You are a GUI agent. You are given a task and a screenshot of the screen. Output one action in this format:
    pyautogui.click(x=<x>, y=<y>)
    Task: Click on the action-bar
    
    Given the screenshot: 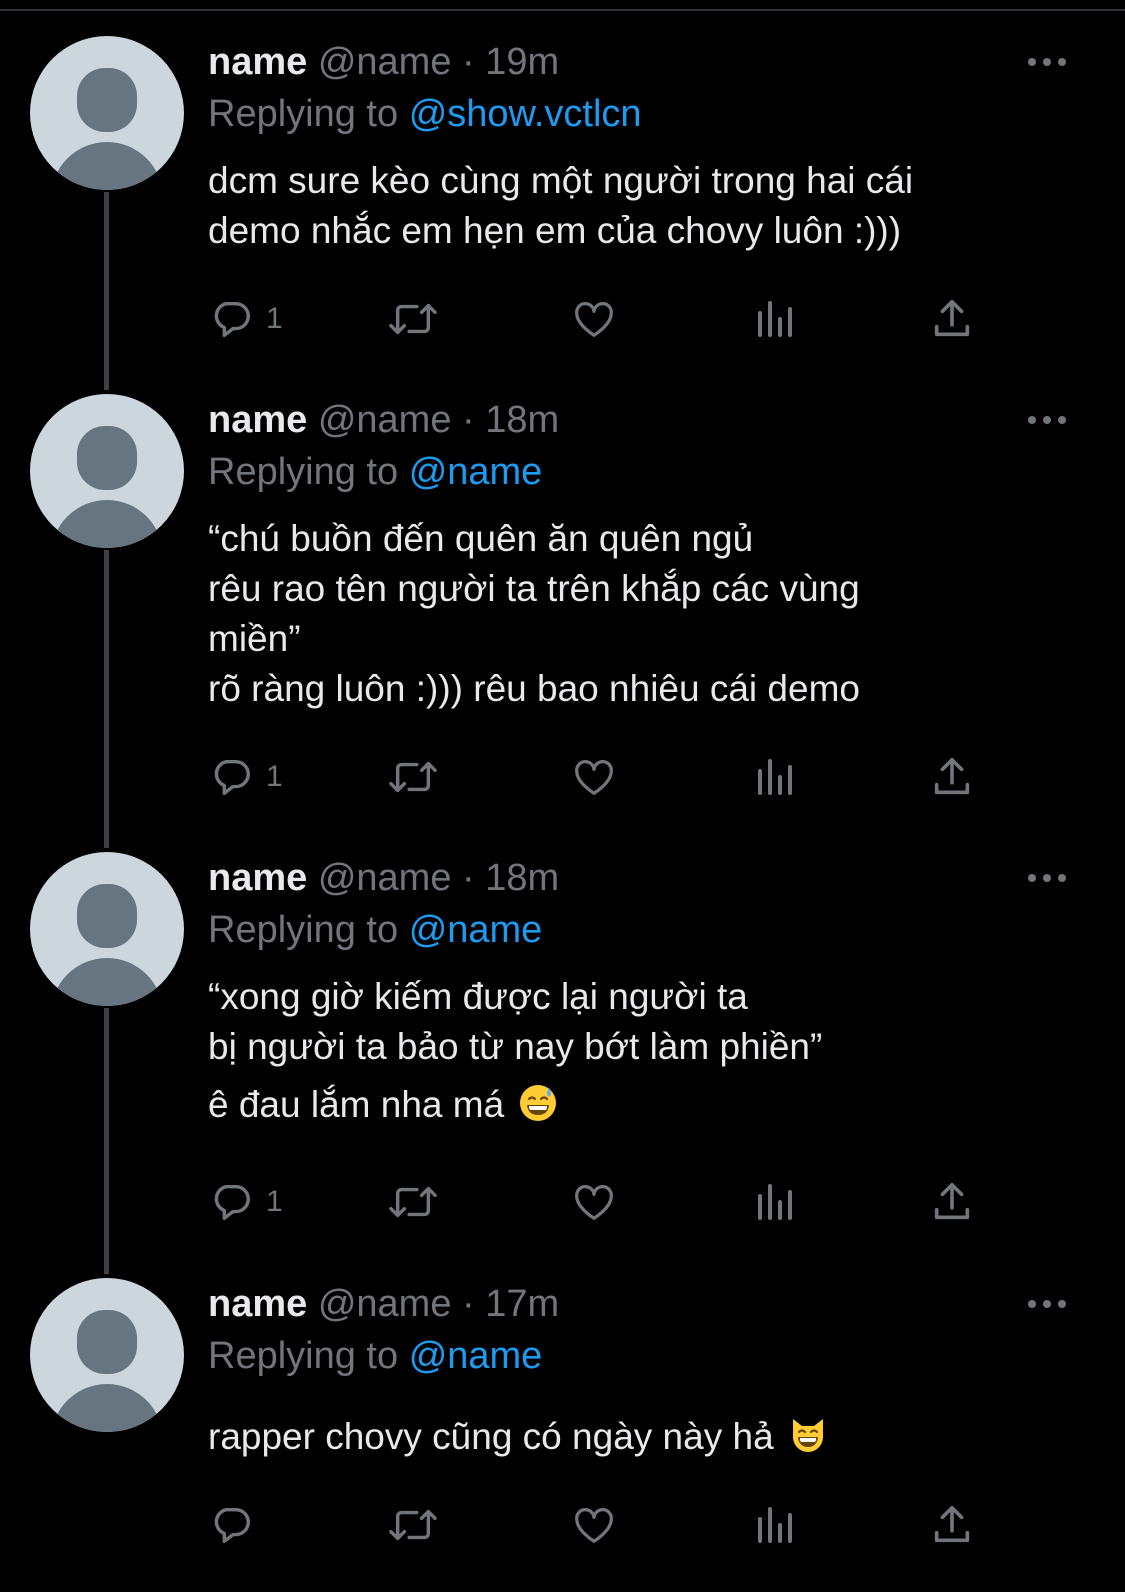 What is the action you would take?
    pyautogui.click(x=608, y=1525)
    